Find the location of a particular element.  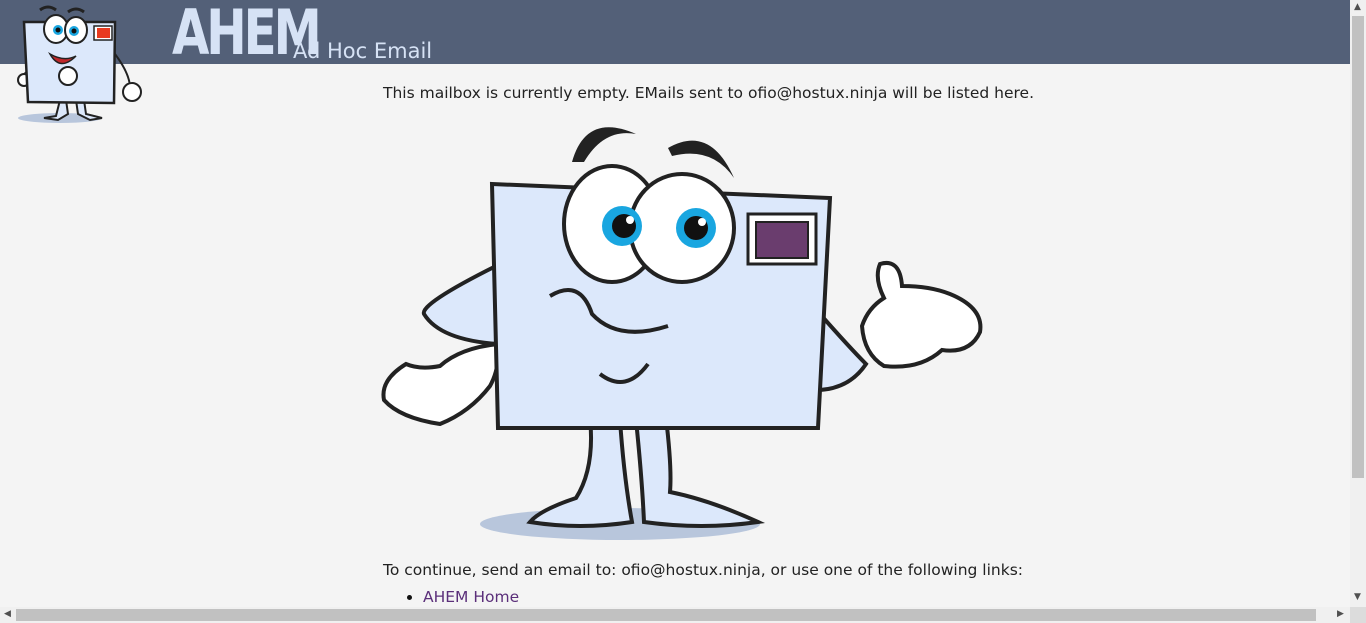

horizontal-scrollbar: ◀ ▶ is located at coordinates (675, 615).